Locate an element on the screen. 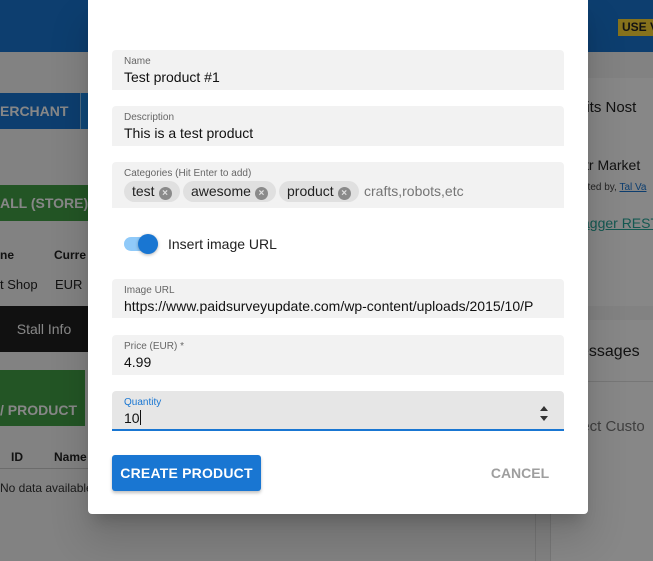 The image size is (653, 561). category-chip: awesome × is located at coordinates (229, 191).